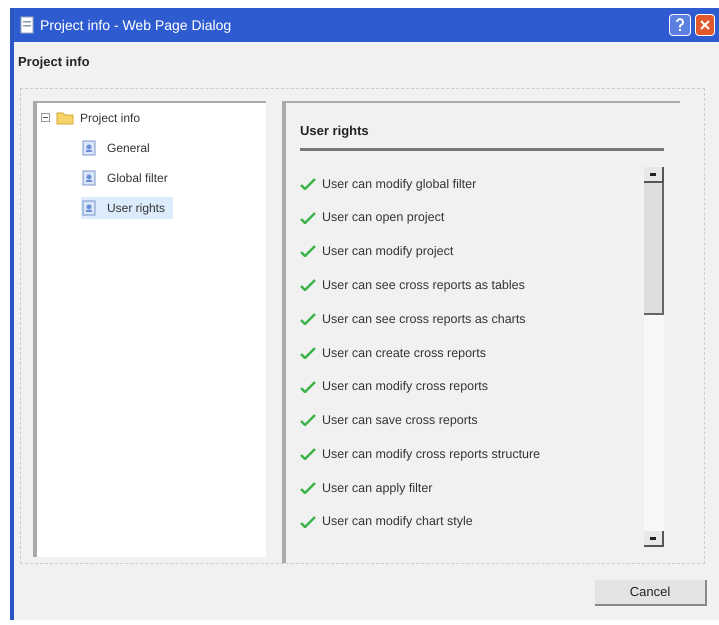 The width and height of the screenshot is (719, 625). I want to click on right-label: User can apply filter, so click(377, 488).